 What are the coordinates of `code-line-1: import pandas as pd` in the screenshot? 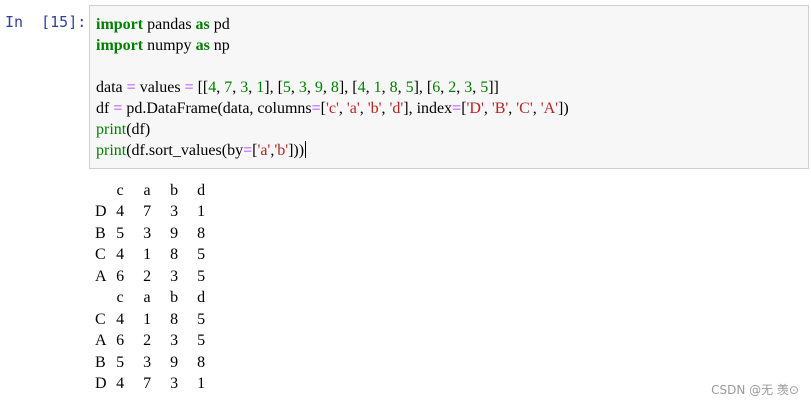 It's located at (332, 24).